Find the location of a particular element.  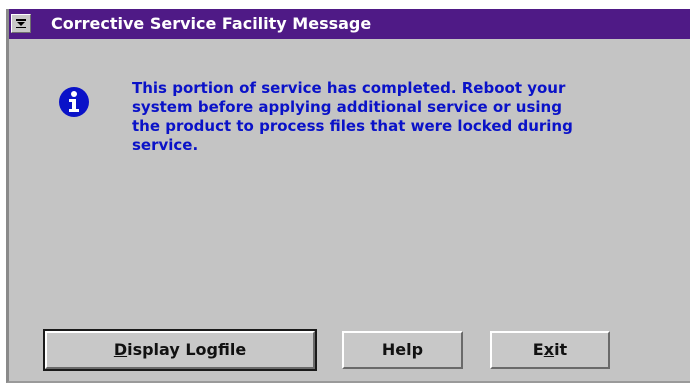

minimize-arrow-icon is located at coordinates (21, 23).